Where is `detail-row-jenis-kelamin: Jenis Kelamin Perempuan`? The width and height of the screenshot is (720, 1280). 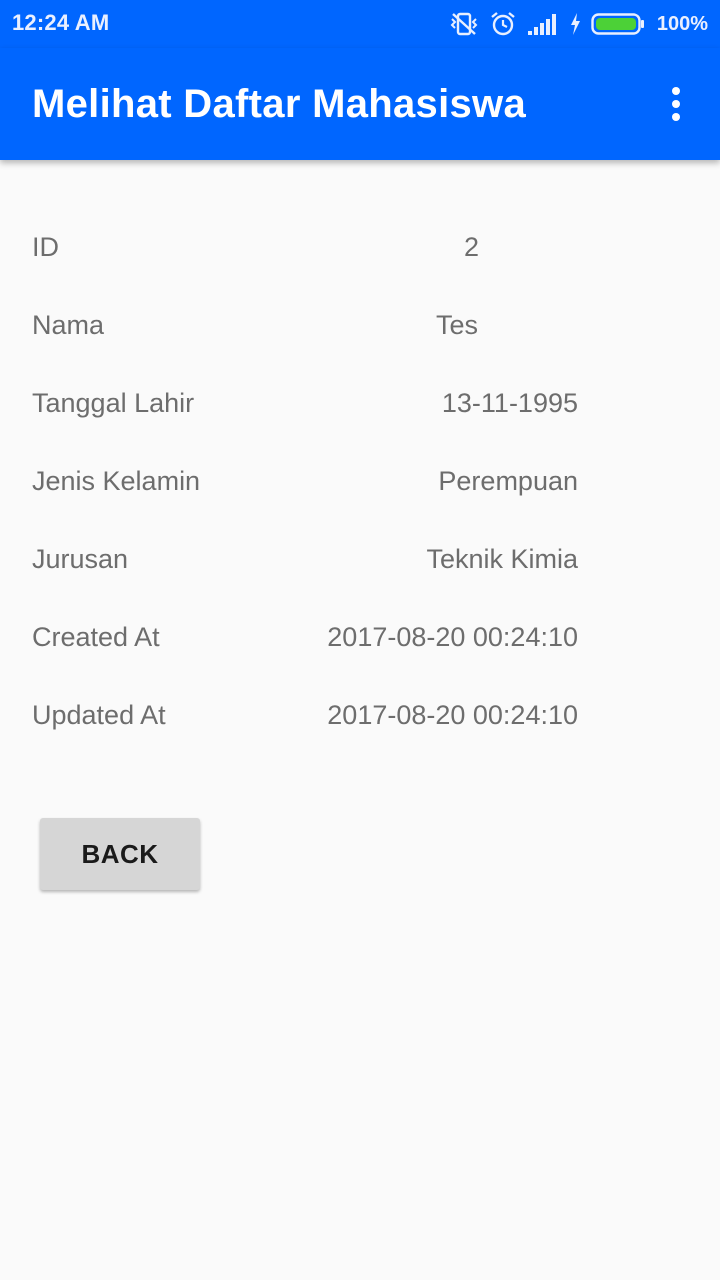 detail-row-jenis-kelamin: Jenis Kelamin Perempuan is located at coordinates (360, 485).